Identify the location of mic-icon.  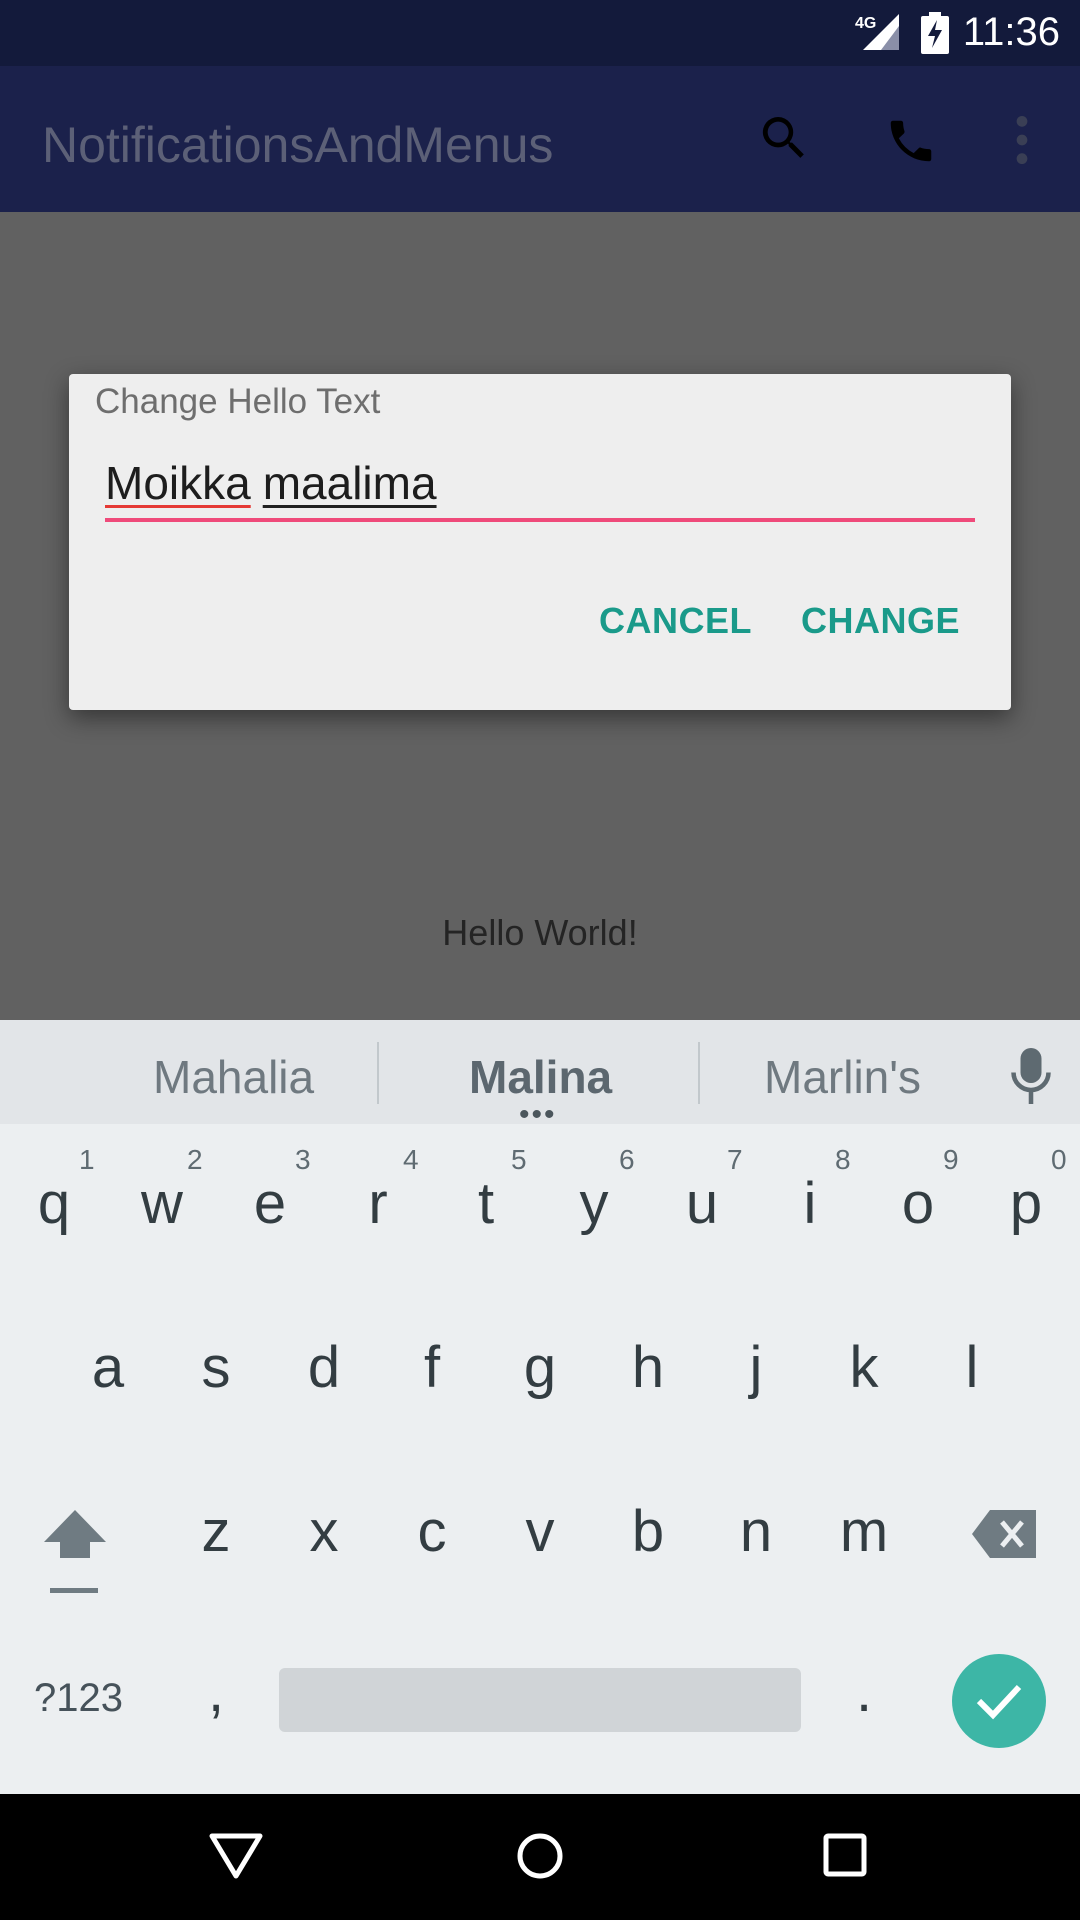
(1031, 1076).